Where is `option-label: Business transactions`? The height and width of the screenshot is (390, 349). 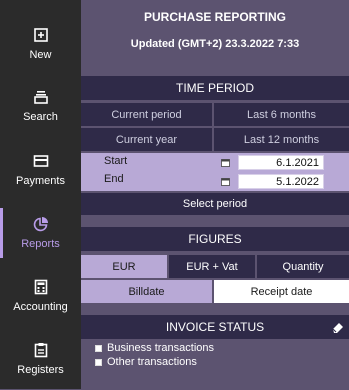
option-label: Business transactions is located at coordinates (160, 348).